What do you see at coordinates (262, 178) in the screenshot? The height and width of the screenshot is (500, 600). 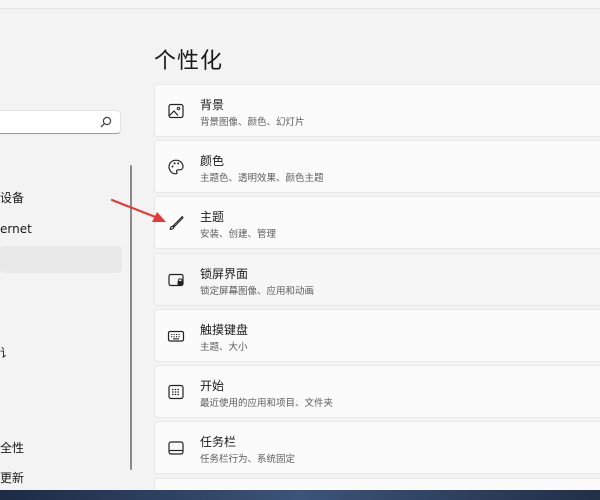 I see `card-subtitle: 主题色、透明效果、颜色主题` at bounding box center [262, 178].